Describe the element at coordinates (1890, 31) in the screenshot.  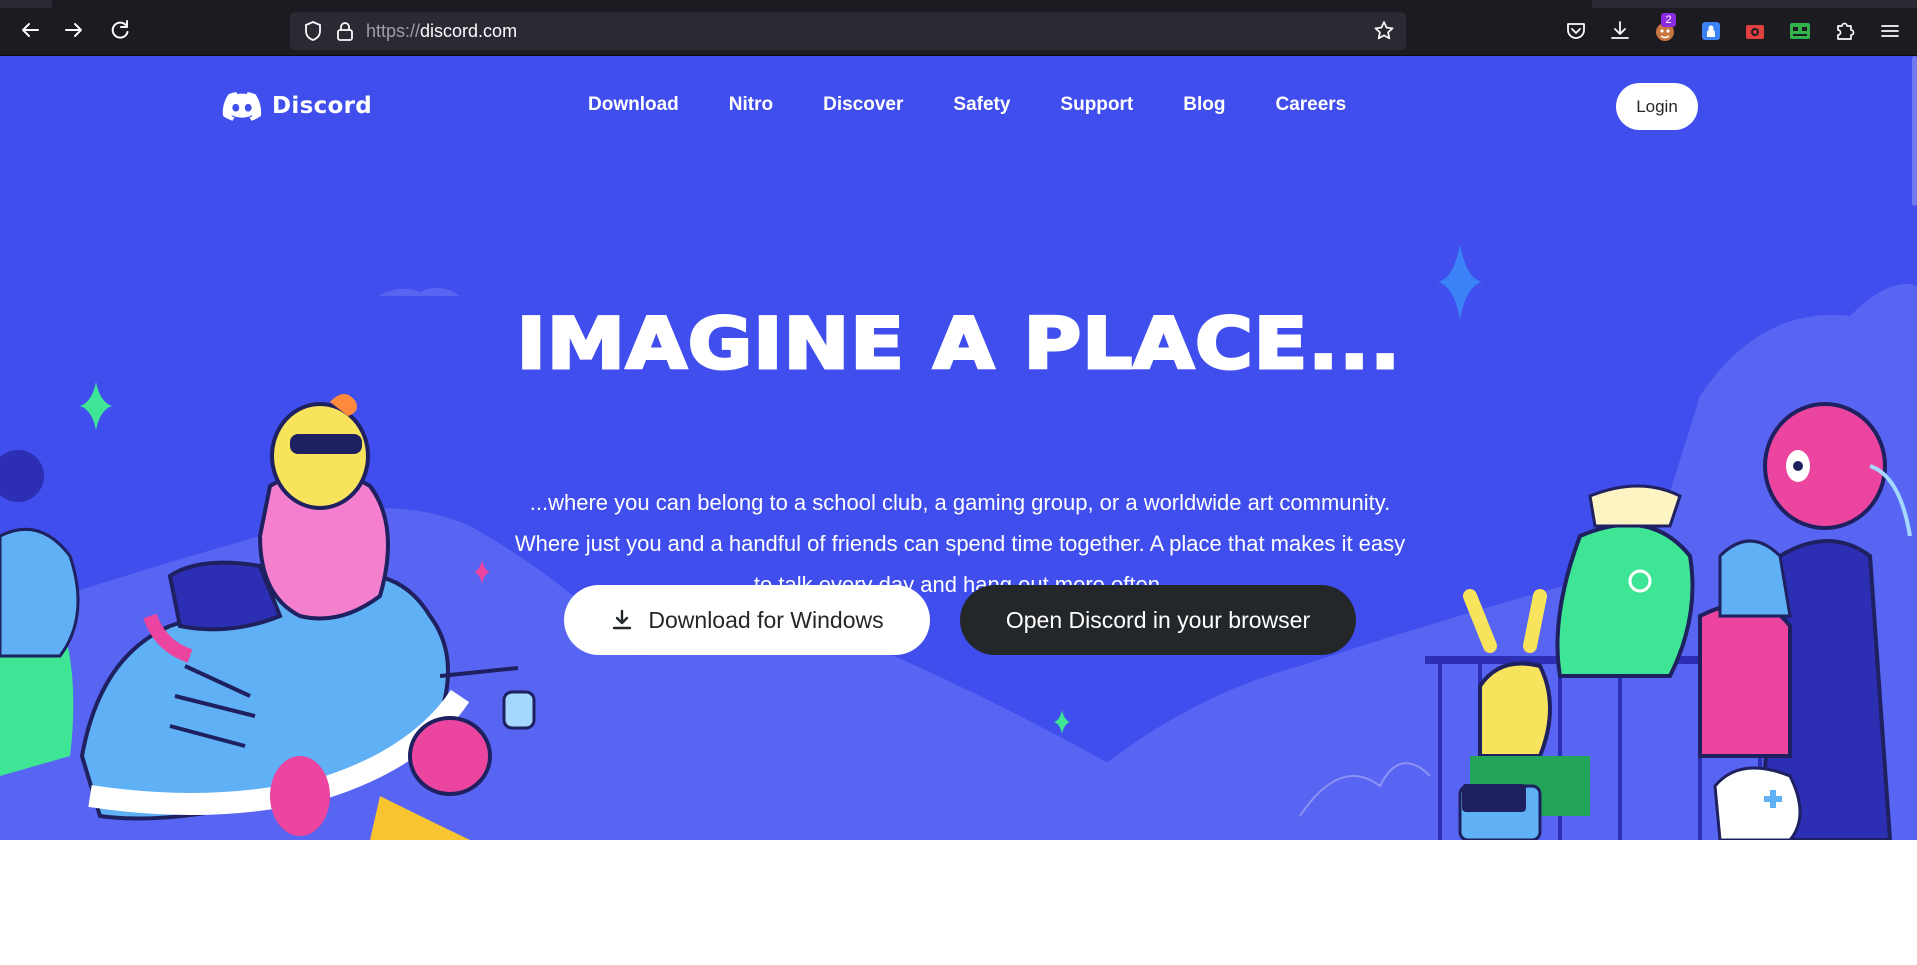
I see `menu-hamburger-icon` at that location.